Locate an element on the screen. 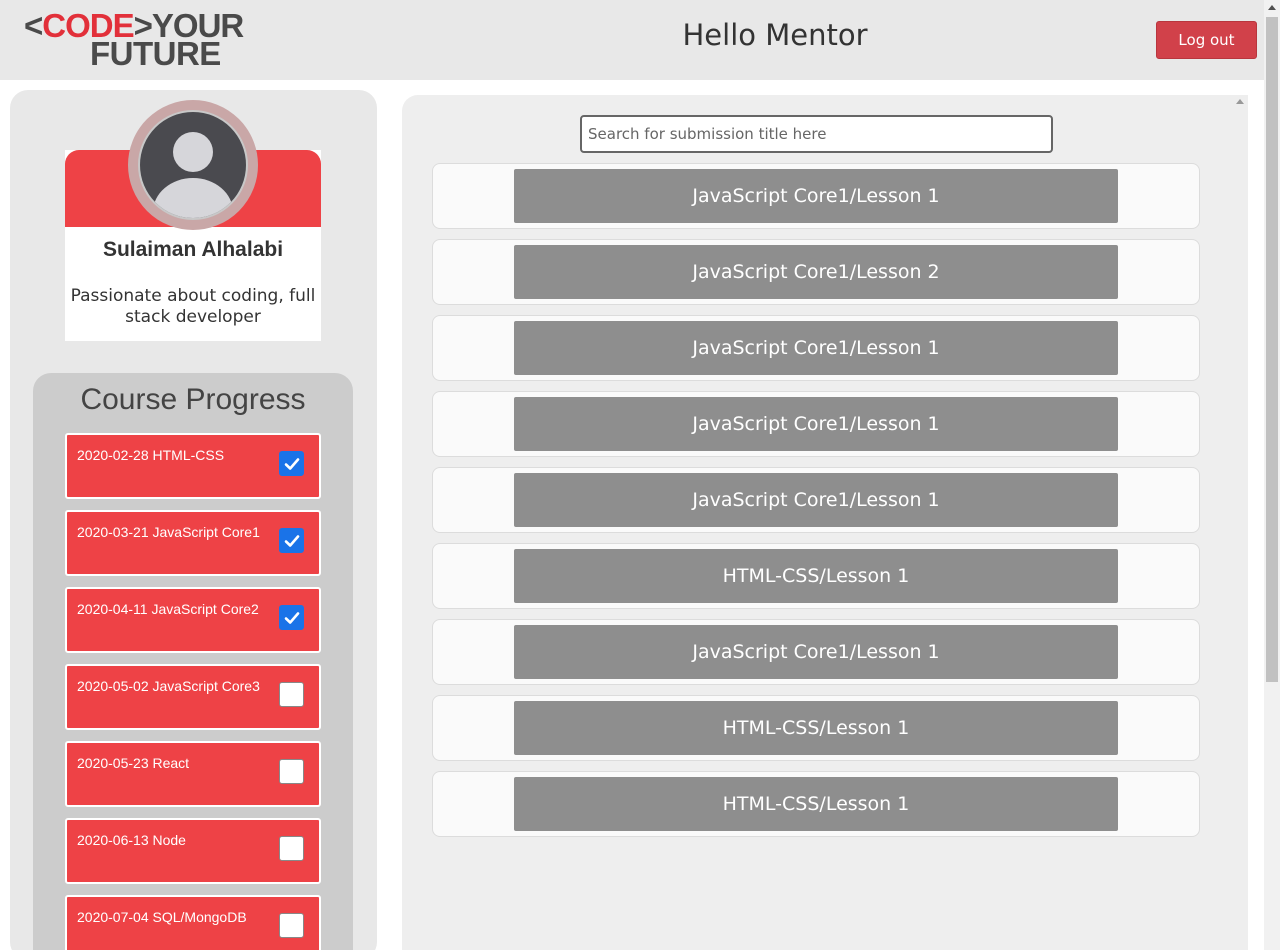 This screenshot has height=950, width=1280. progress-item-label: 2020-07-04 SQL/MongoDB is located at coordinates (162, 917).